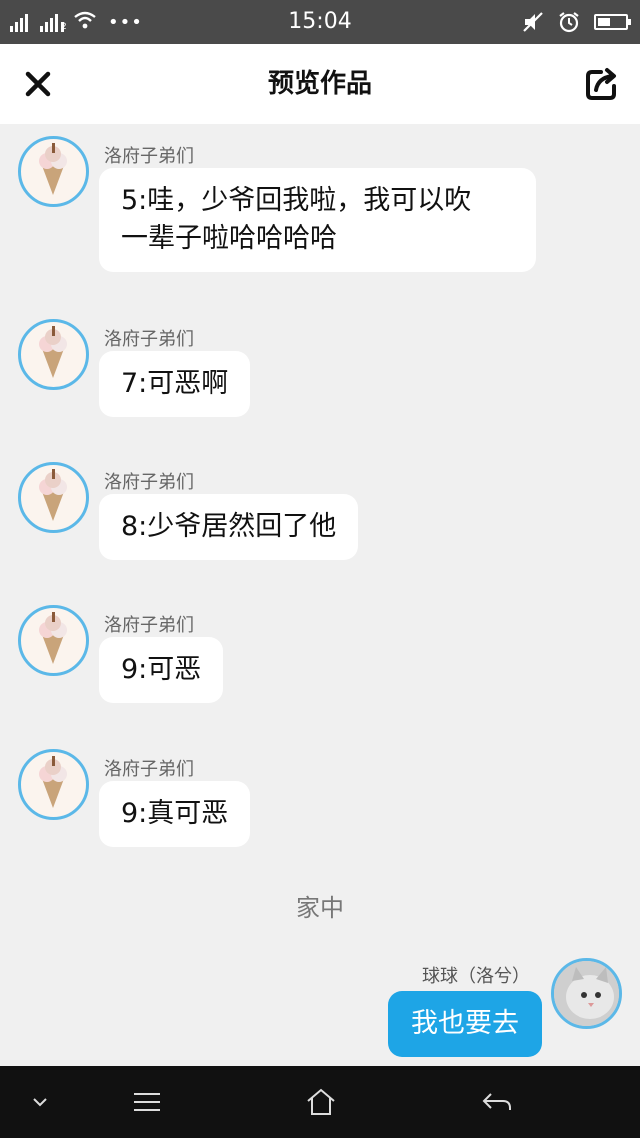  I want to click on signal-icon-2: 2, so click(53, 22).